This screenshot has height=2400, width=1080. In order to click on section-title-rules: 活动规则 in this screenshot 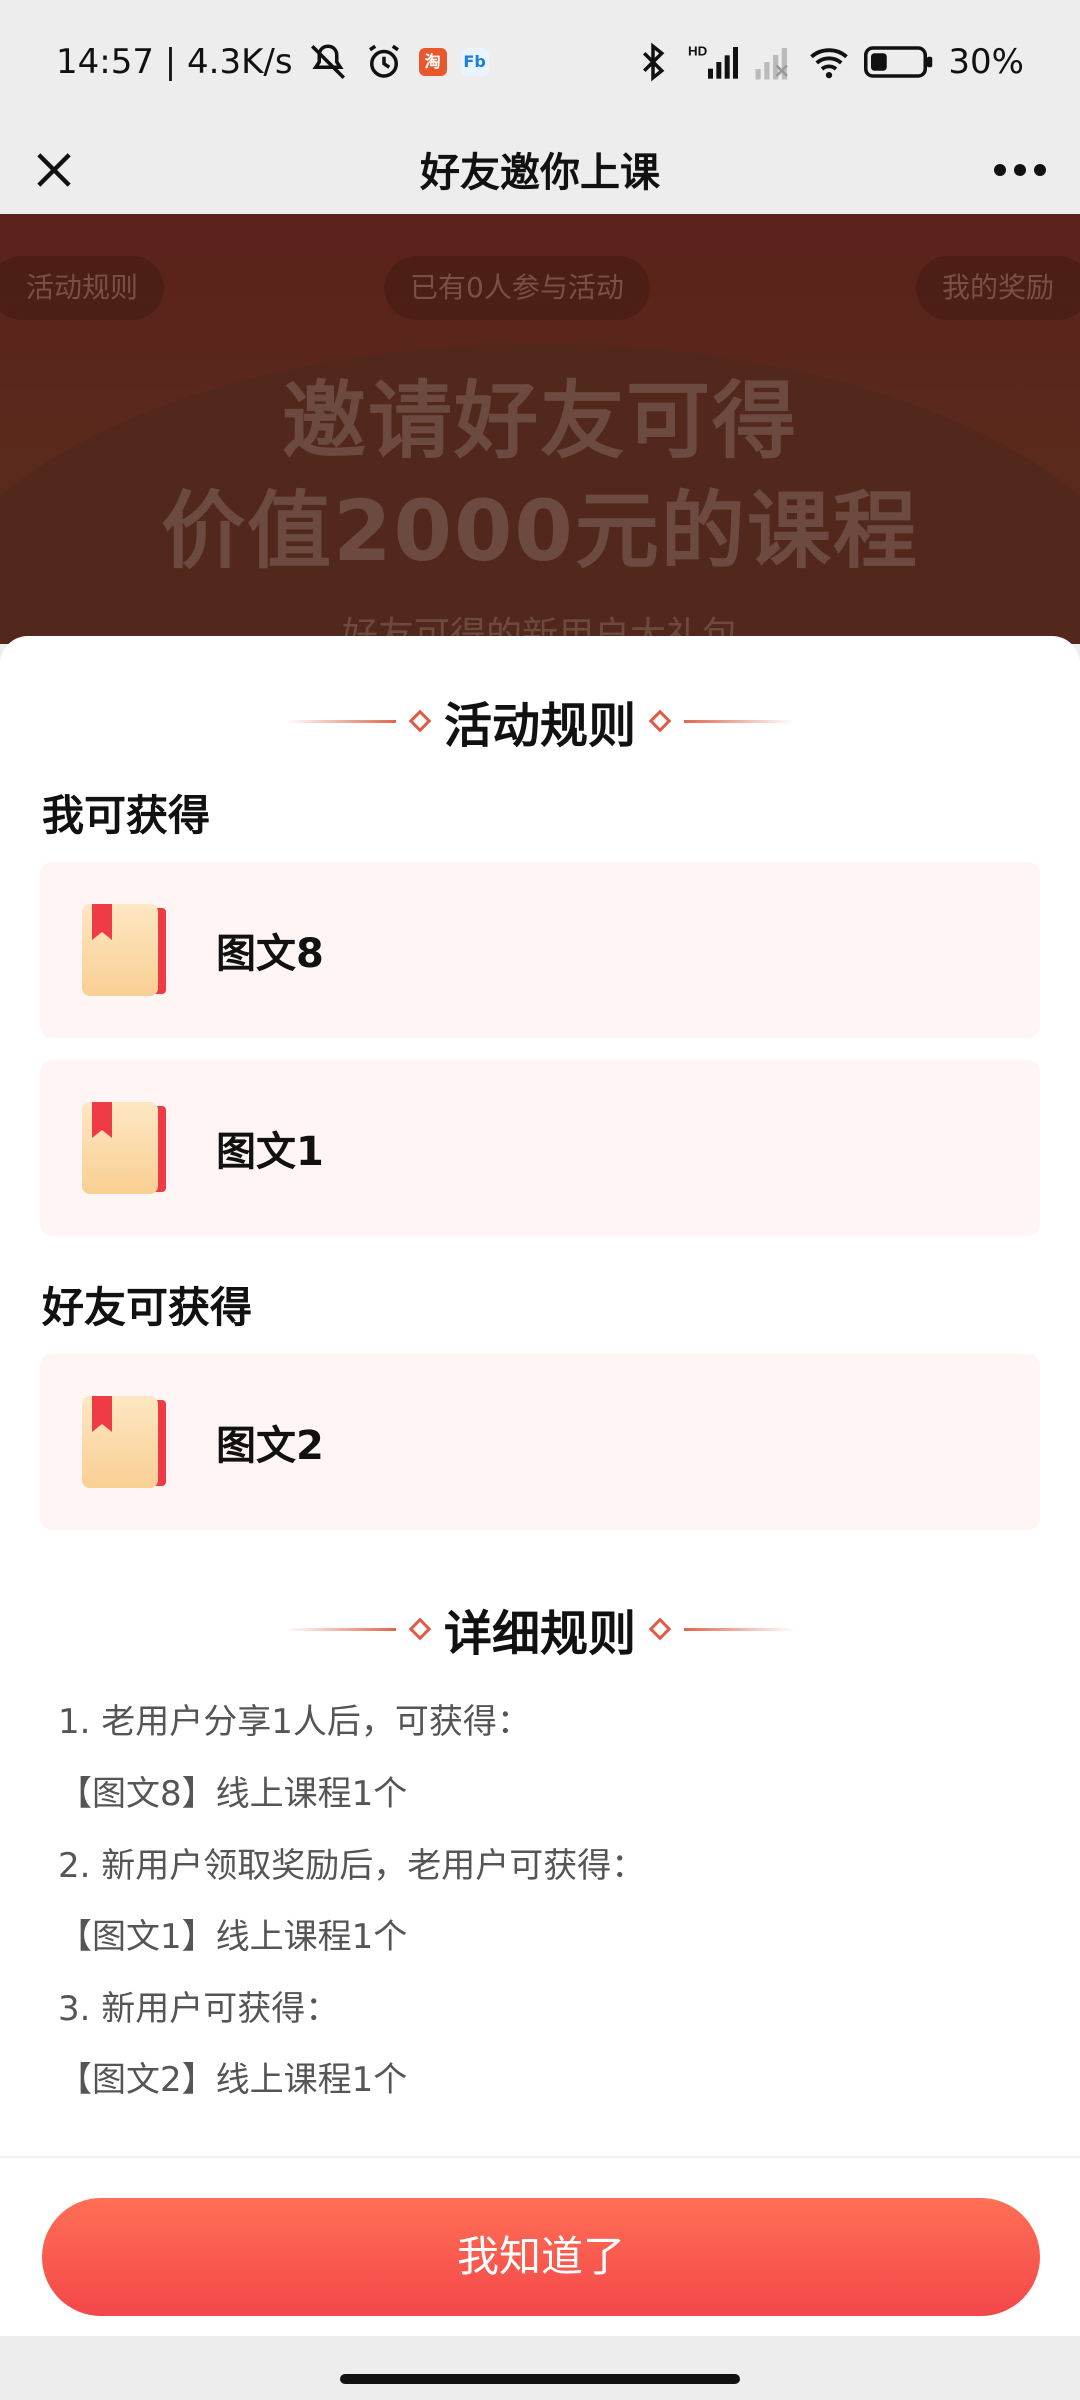, I will do `click(539, 726)`.